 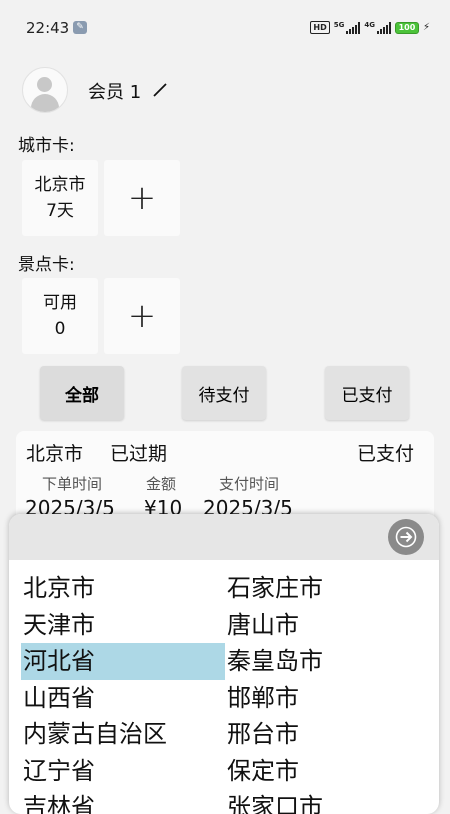 What do you see at coordinates (161, 89) in the screenshot?
I see `edit-icon` at bounding box center [161, 89].